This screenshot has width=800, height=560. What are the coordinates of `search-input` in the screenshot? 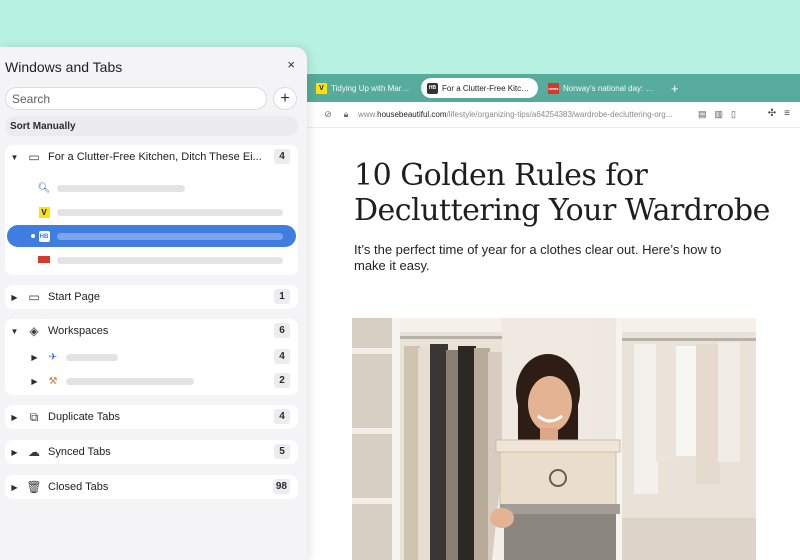 It's located at (137, 98).